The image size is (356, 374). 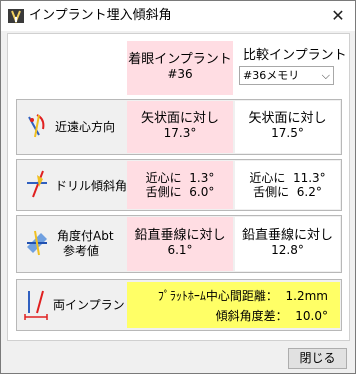 I want to click on mesiodistal-compare-line2: 17.5°, so click(x=287, y=133).